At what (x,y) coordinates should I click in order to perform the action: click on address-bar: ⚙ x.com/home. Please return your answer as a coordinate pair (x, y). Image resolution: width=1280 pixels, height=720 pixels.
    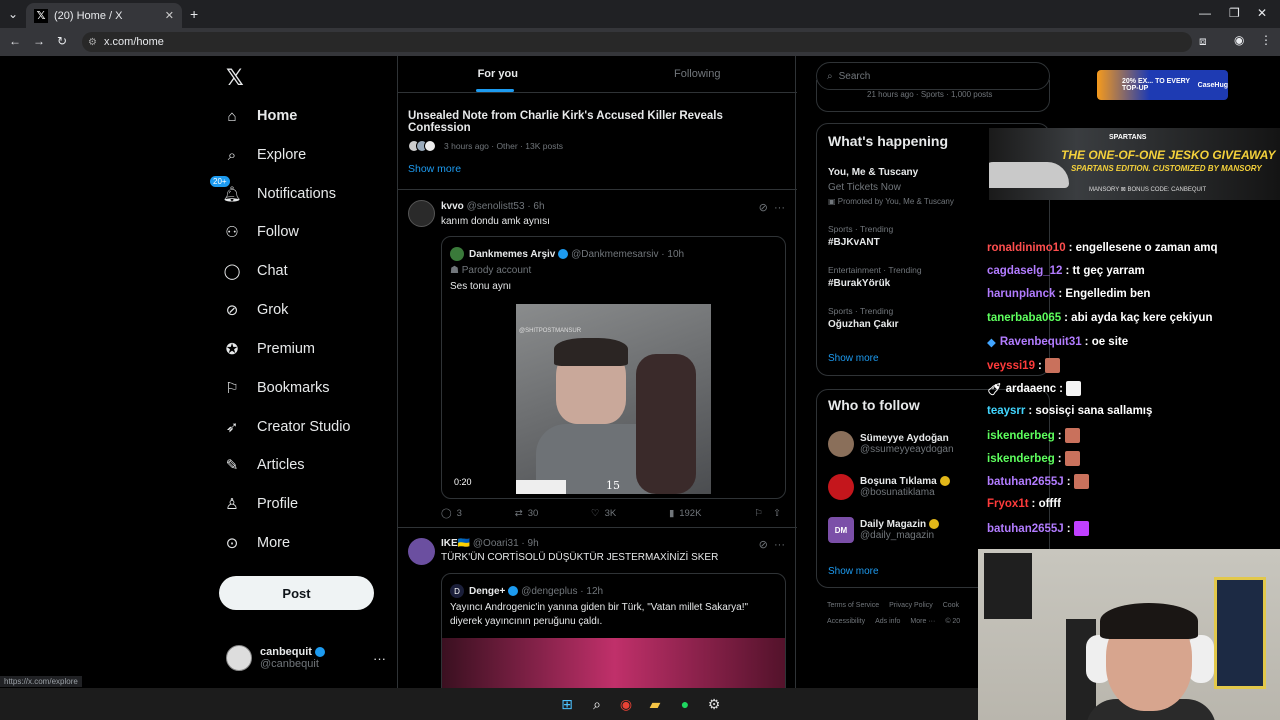
    Looking at the image, I should click on (637, 42).